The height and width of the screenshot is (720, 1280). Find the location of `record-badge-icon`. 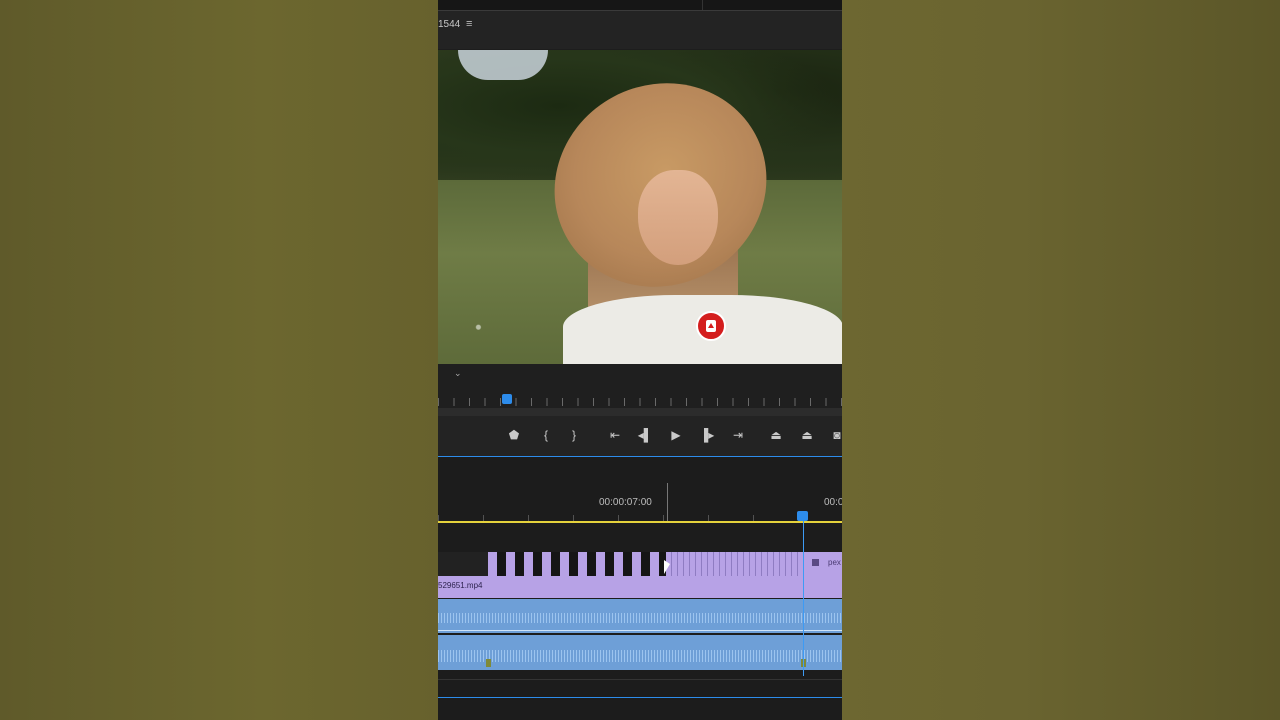

record-badge-icon is located at coordinates (711, 326).